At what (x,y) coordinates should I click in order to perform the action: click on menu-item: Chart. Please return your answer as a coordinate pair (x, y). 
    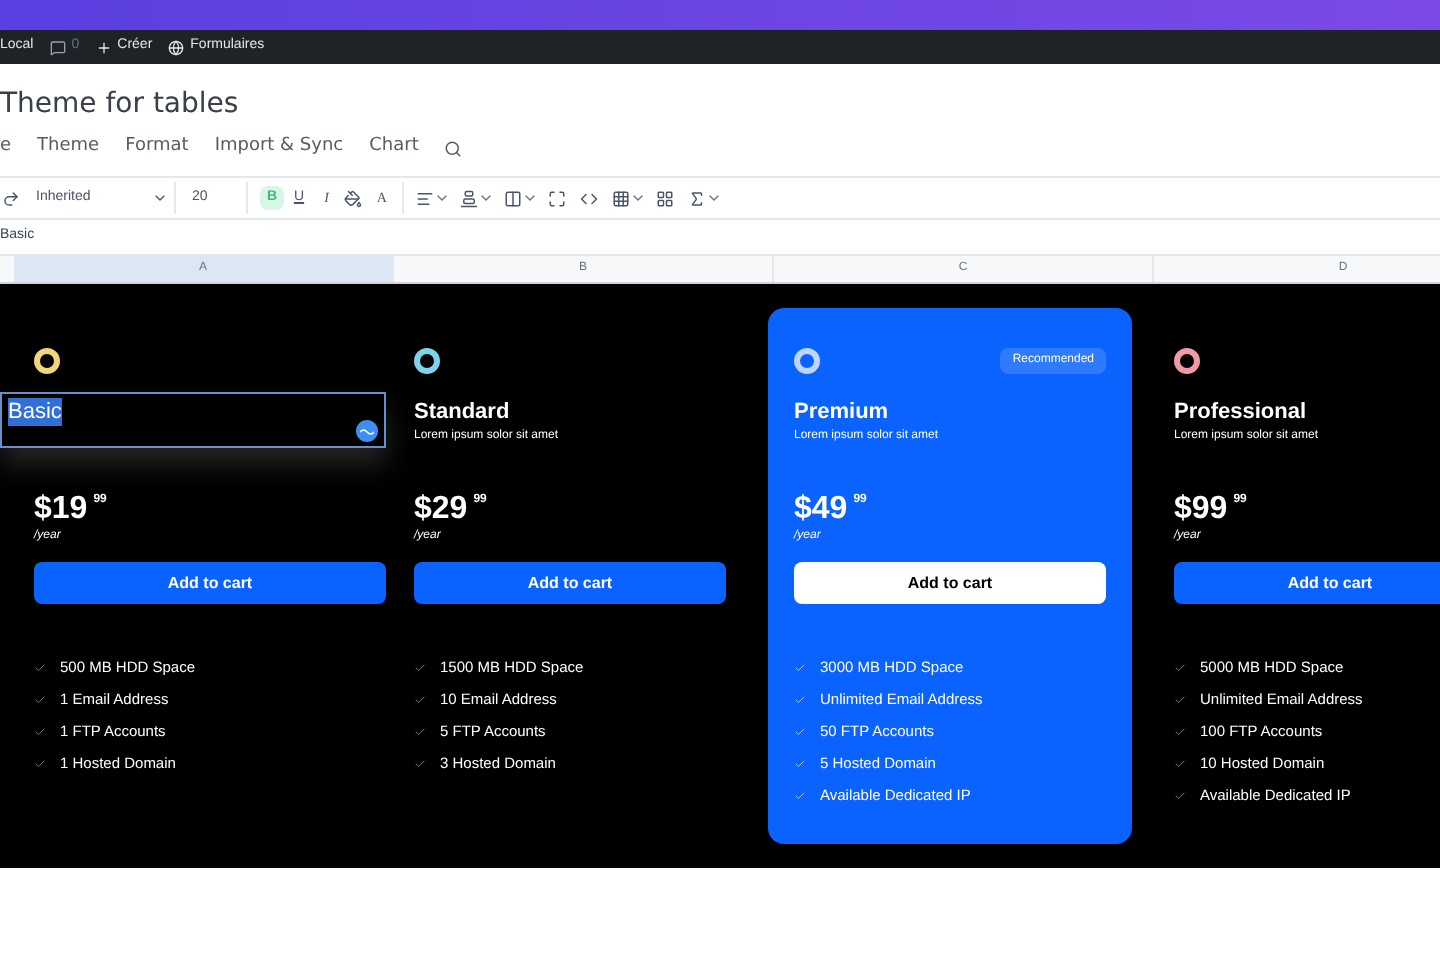
    Looking at the image, I should click on (394, 148).